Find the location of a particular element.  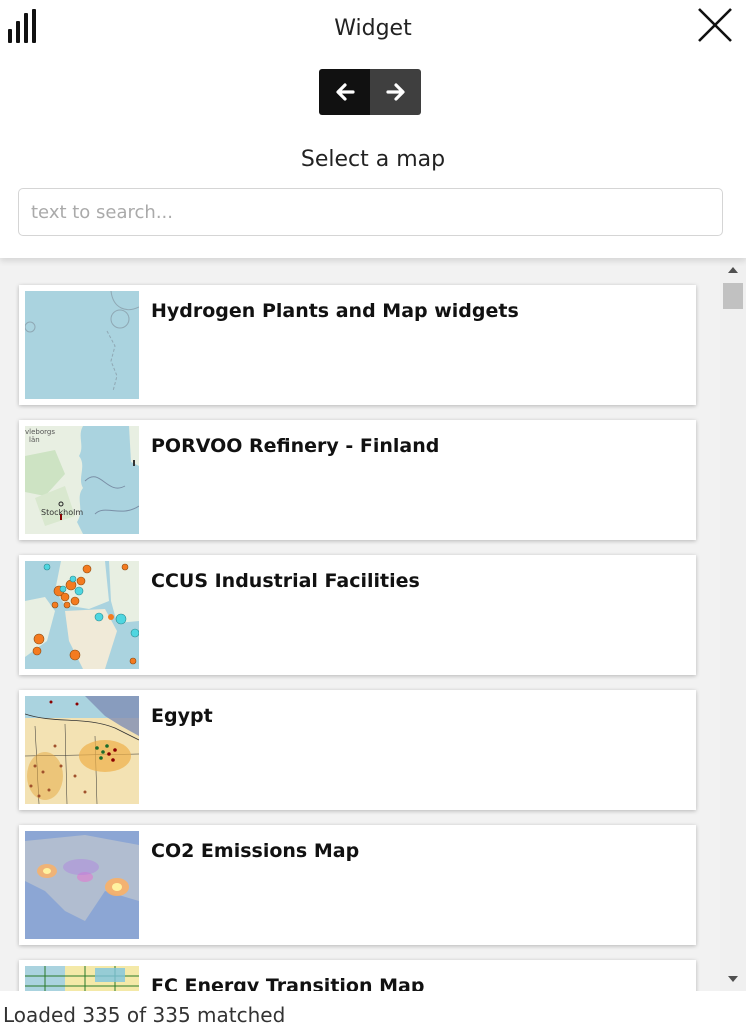

map-card-title: FC Energy Transition Map is located at coordinates (288, 983).